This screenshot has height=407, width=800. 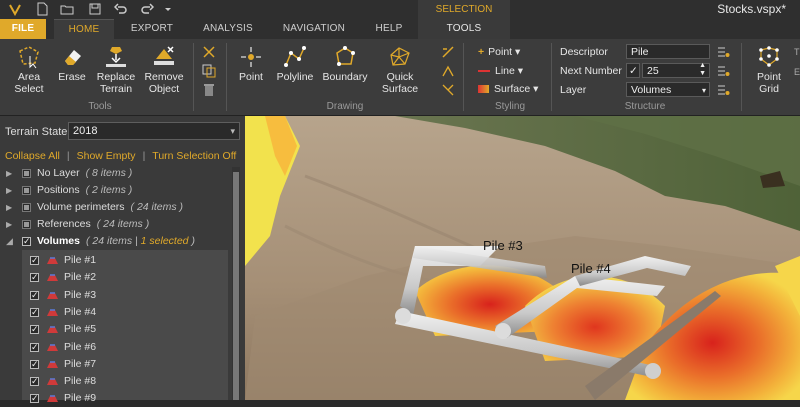 What do you see at coordinates (228, 29) in the screenshot?
I see `tab-analysis: ANALYSIS` at bounding box center [228, 29].